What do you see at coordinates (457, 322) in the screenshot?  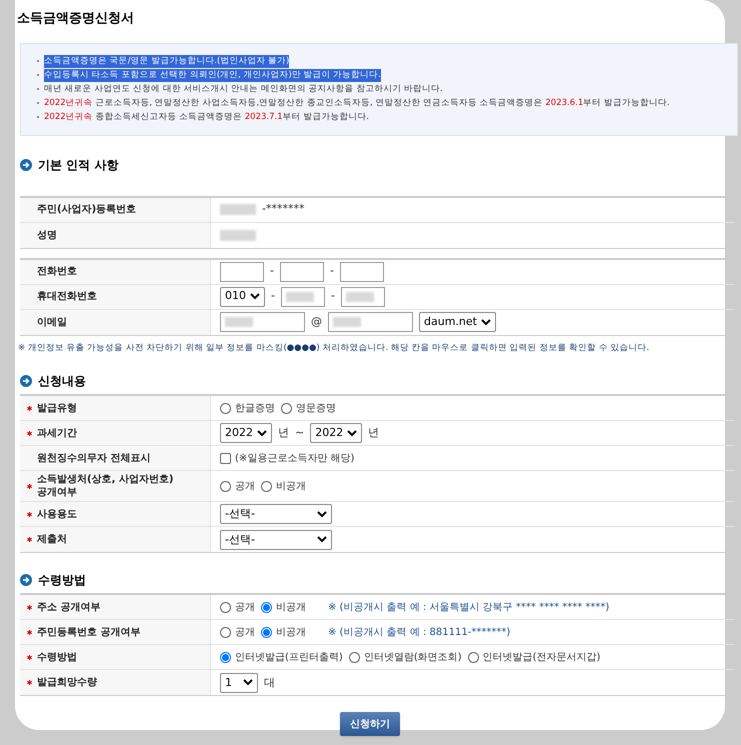 I see `select-field: daum.net` at bounding box center [457, 322].